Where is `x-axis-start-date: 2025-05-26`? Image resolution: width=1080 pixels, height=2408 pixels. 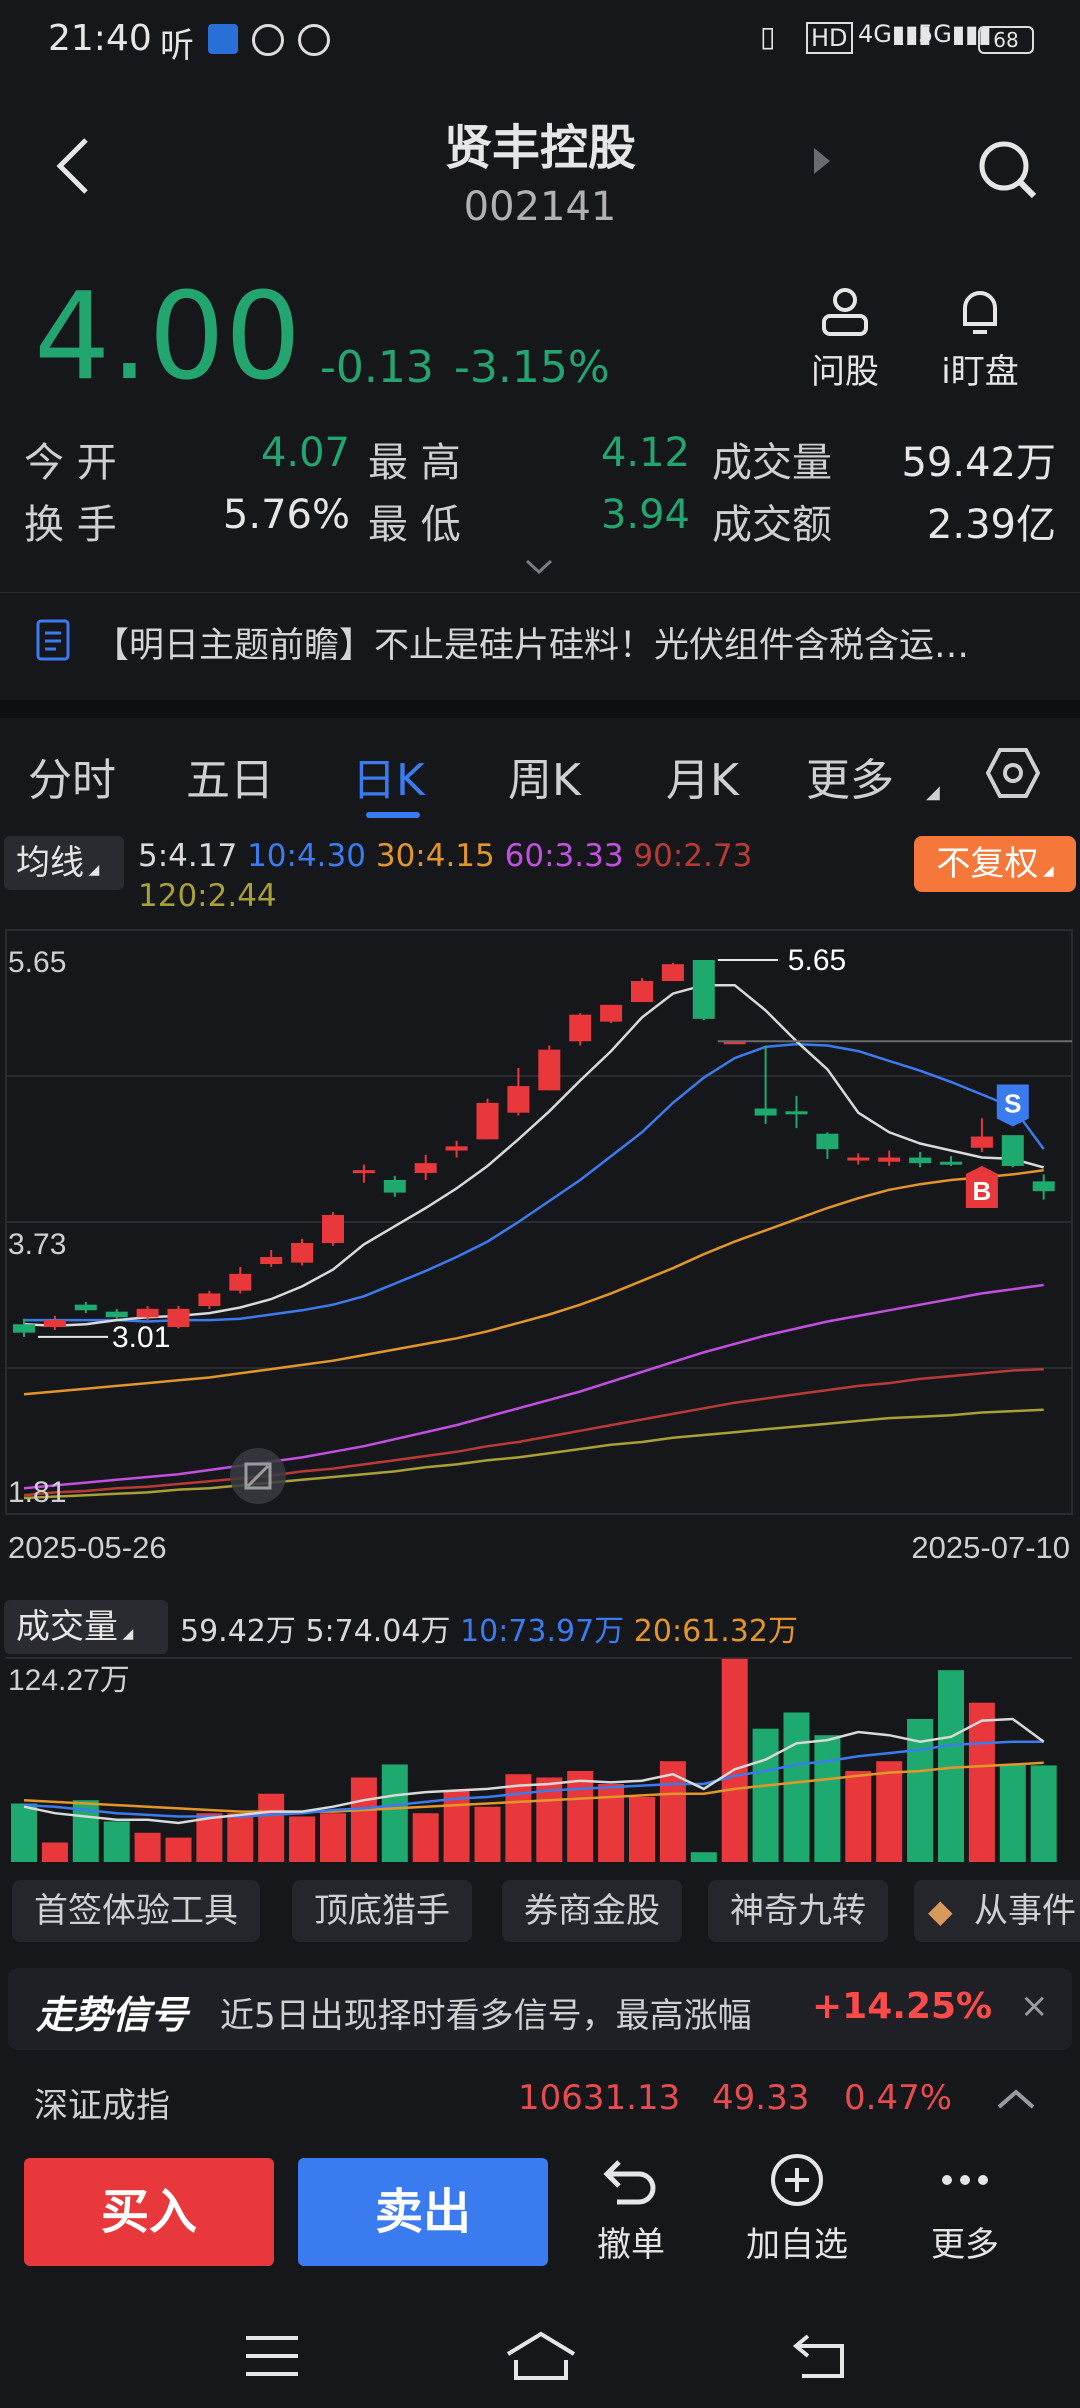
x-axis-start-date: 2025-05-26 is located at coordinates (87, 1547).